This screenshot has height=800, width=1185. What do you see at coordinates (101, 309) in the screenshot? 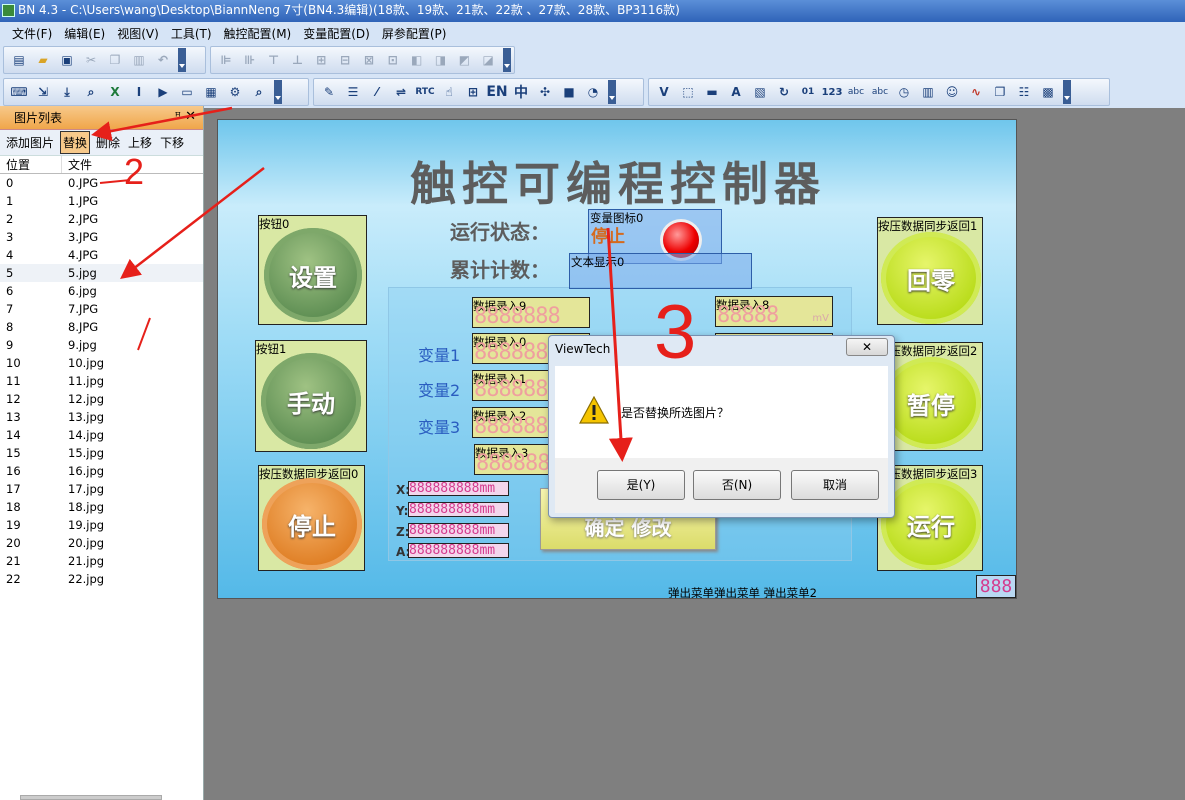
I see `list-item: 7 7.JPG` at bounding box center [101, 309].